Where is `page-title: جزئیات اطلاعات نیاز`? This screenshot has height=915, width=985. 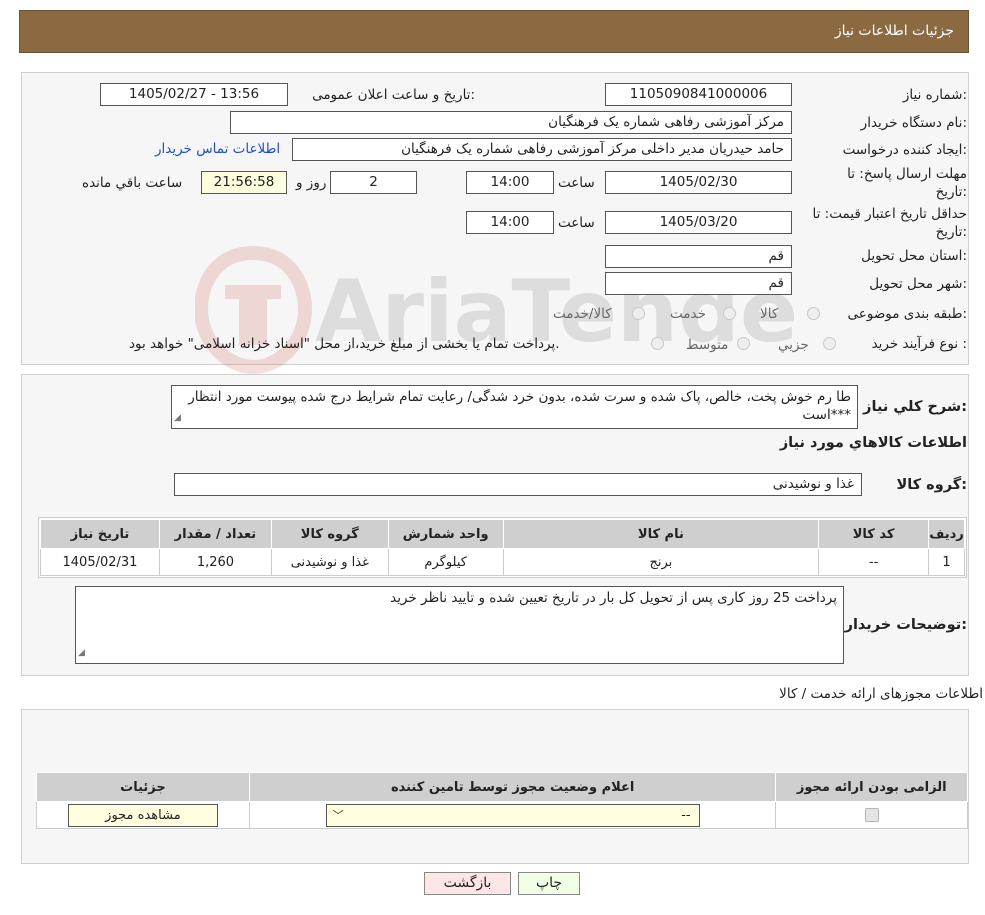
page-title: جزئیات اطلاعات نیاز is located at coordinates (894, 31).